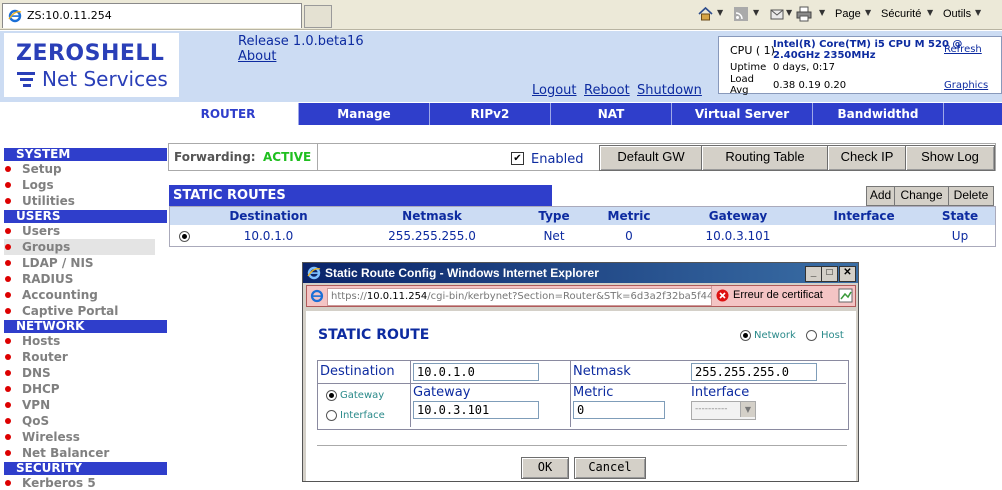  Describe the element at coordinates (105, 79) in the screenshot. I see `logo-sub-text: Net Services` at that location.